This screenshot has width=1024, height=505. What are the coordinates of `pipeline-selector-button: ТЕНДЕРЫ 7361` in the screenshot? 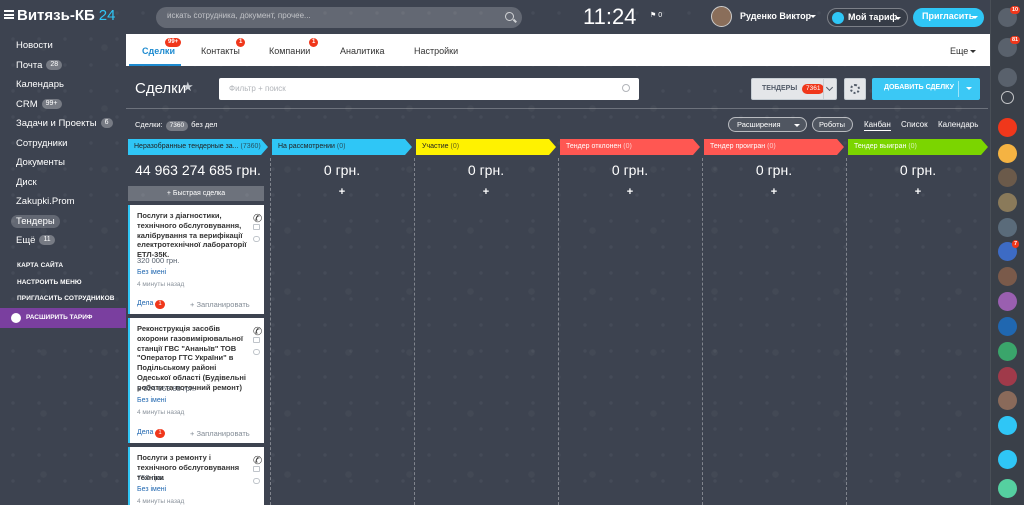 It's located at (794, 89).